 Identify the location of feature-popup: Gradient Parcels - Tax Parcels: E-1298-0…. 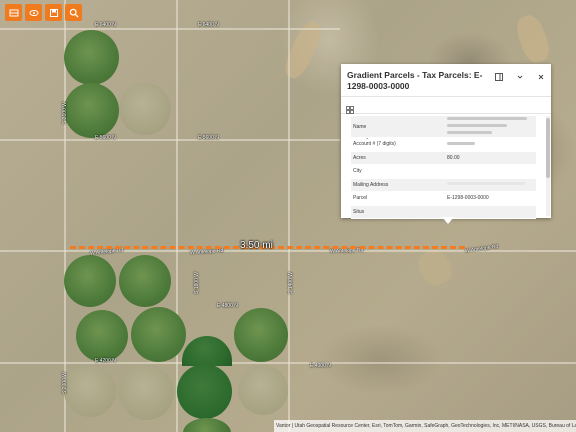
(446, 141).